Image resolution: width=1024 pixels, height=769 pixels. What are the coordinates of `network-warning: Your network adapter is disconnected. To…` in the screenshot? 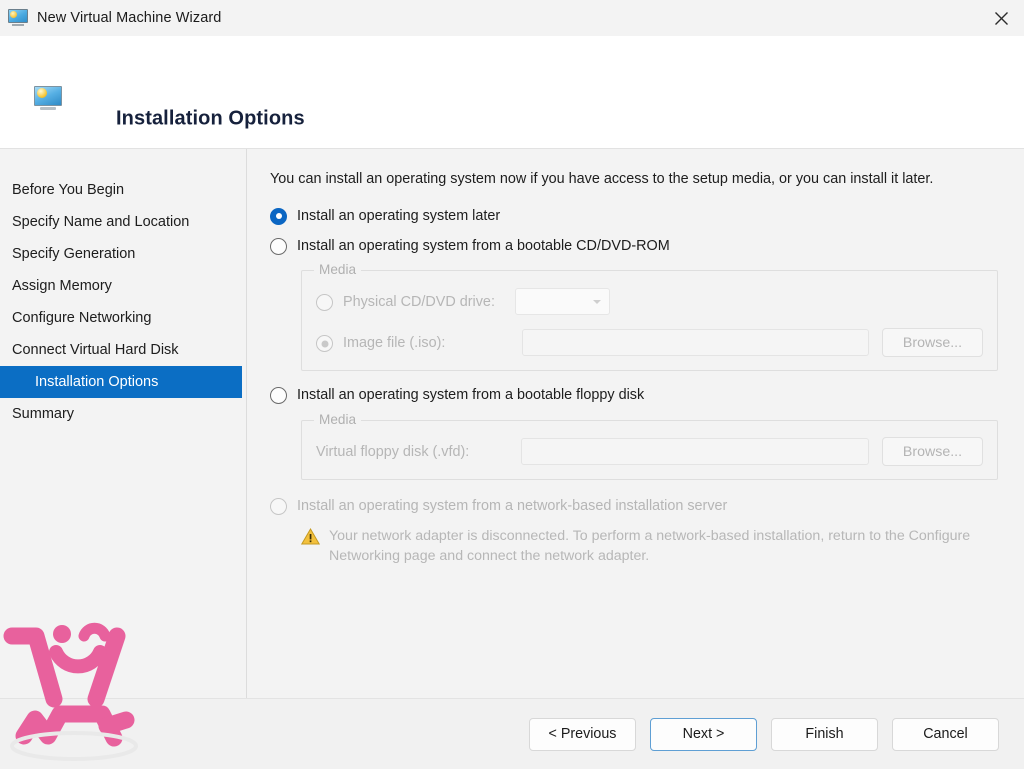 It's located at (645, 546).